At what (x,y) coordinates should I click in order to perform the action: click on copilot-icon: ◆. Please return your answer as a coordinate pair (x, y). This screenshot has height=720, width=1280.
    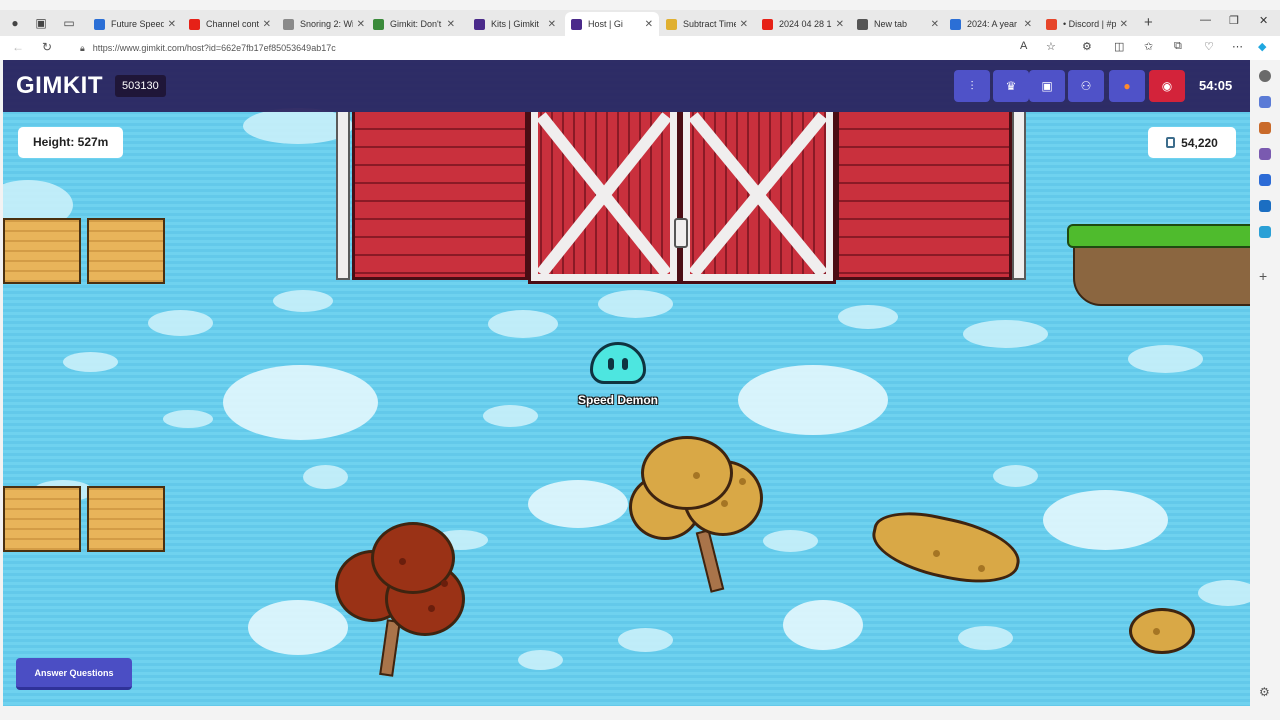
    Looking at the image, I should click on (1262, 46).